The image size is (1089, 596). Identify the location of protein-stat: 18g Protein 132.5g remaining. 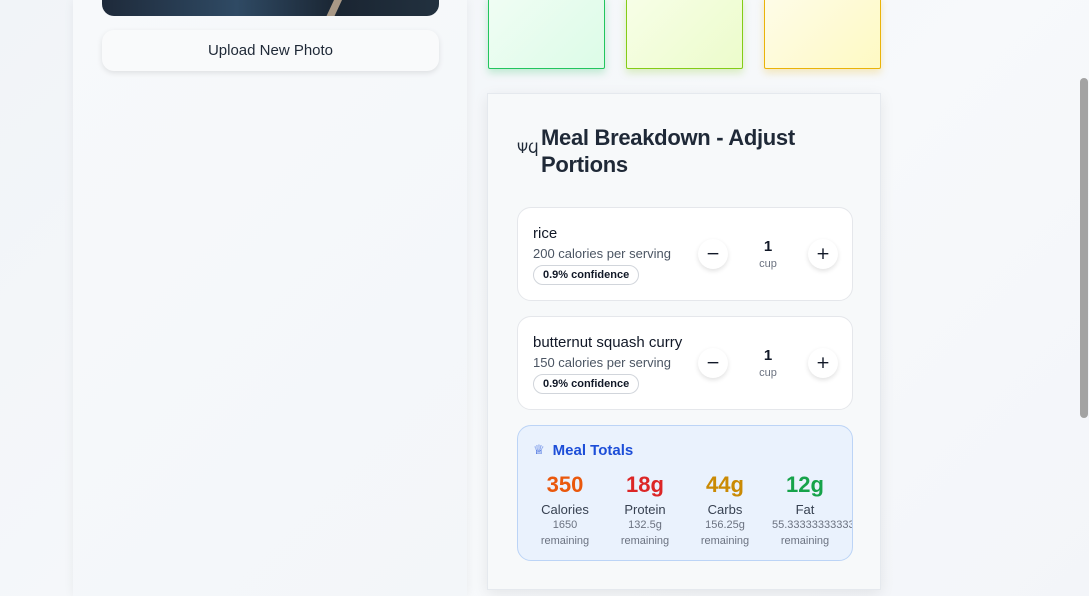
(645, 510).